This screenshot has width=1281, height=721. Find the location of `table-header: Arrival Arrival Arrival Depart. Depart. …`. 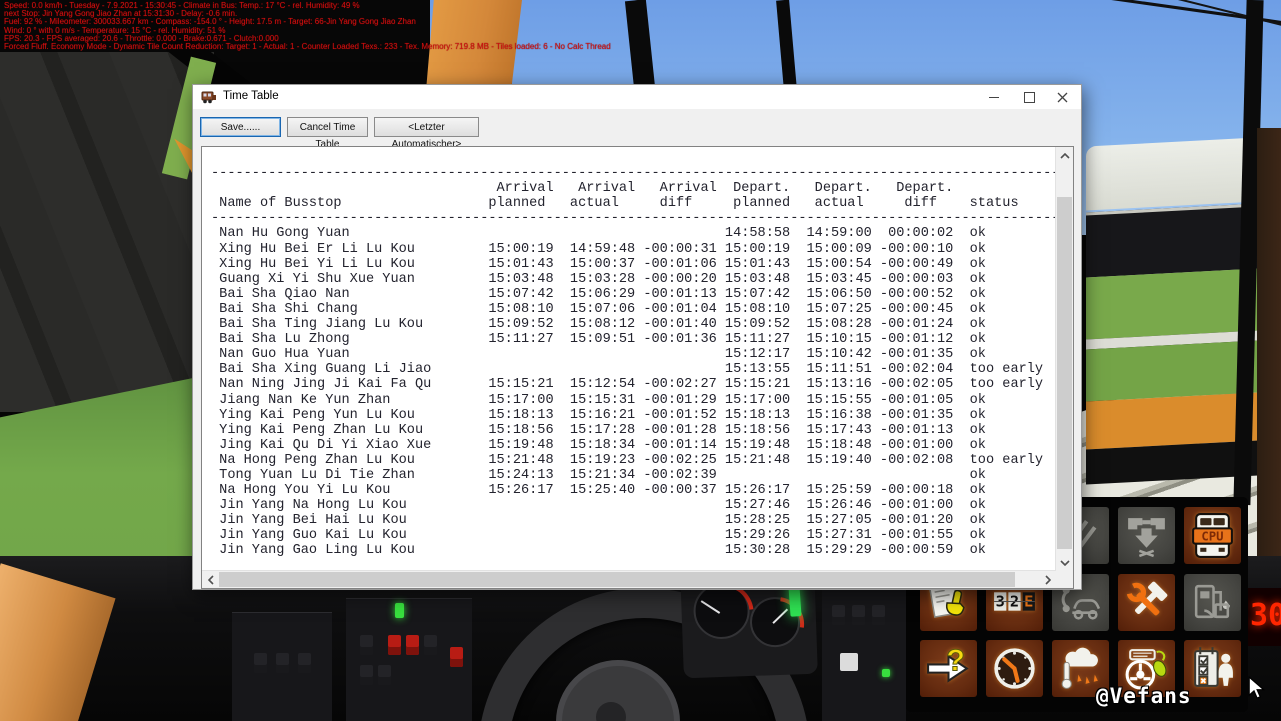

table-header: Arrival Arrival Arrival Depart. Depart. … is located at coordinates (582, 189).